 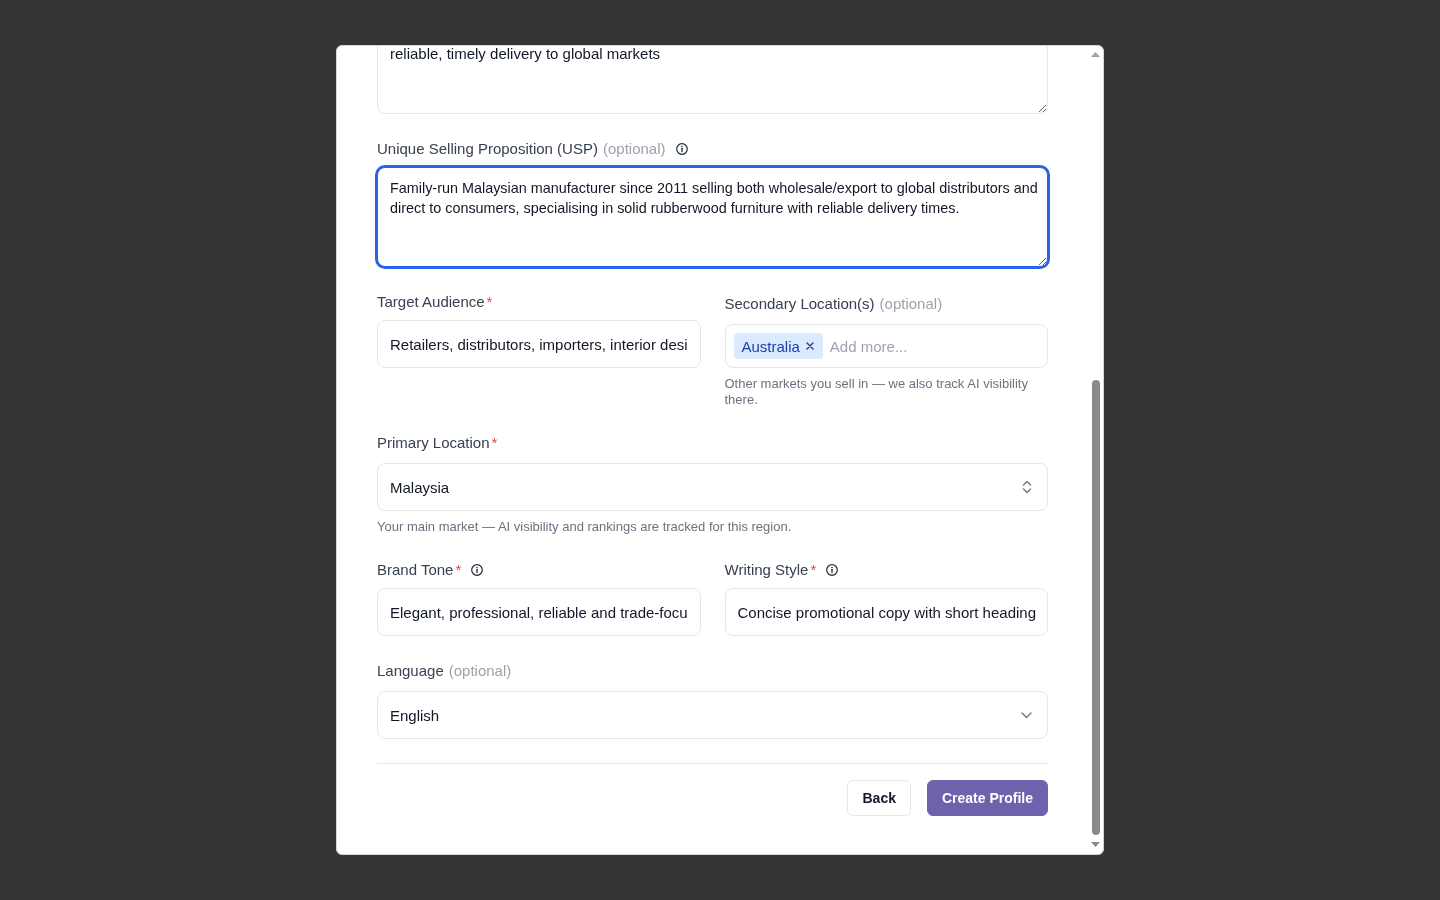 What do you see at coordinates (433, 443) in the screenshot?
I see `field-label: Primary Location` at bounding box center [433, 443].